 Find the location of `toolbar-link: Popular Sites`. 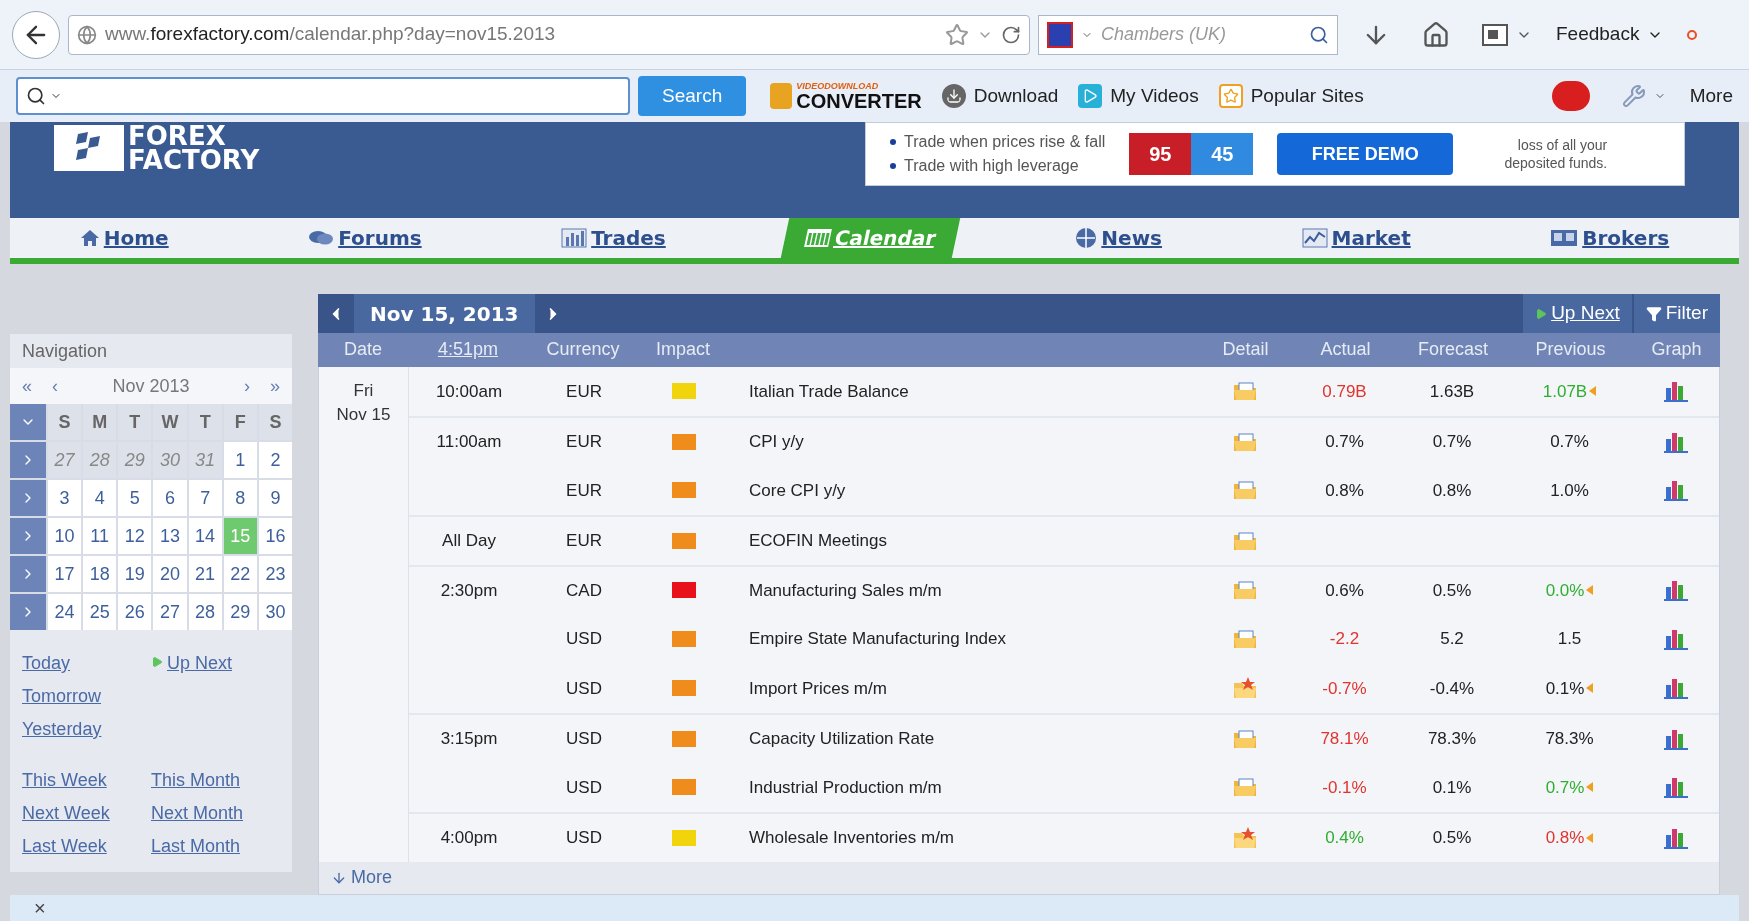

toolbar-link: Popular Sites is located at coordinates (1291, 96).